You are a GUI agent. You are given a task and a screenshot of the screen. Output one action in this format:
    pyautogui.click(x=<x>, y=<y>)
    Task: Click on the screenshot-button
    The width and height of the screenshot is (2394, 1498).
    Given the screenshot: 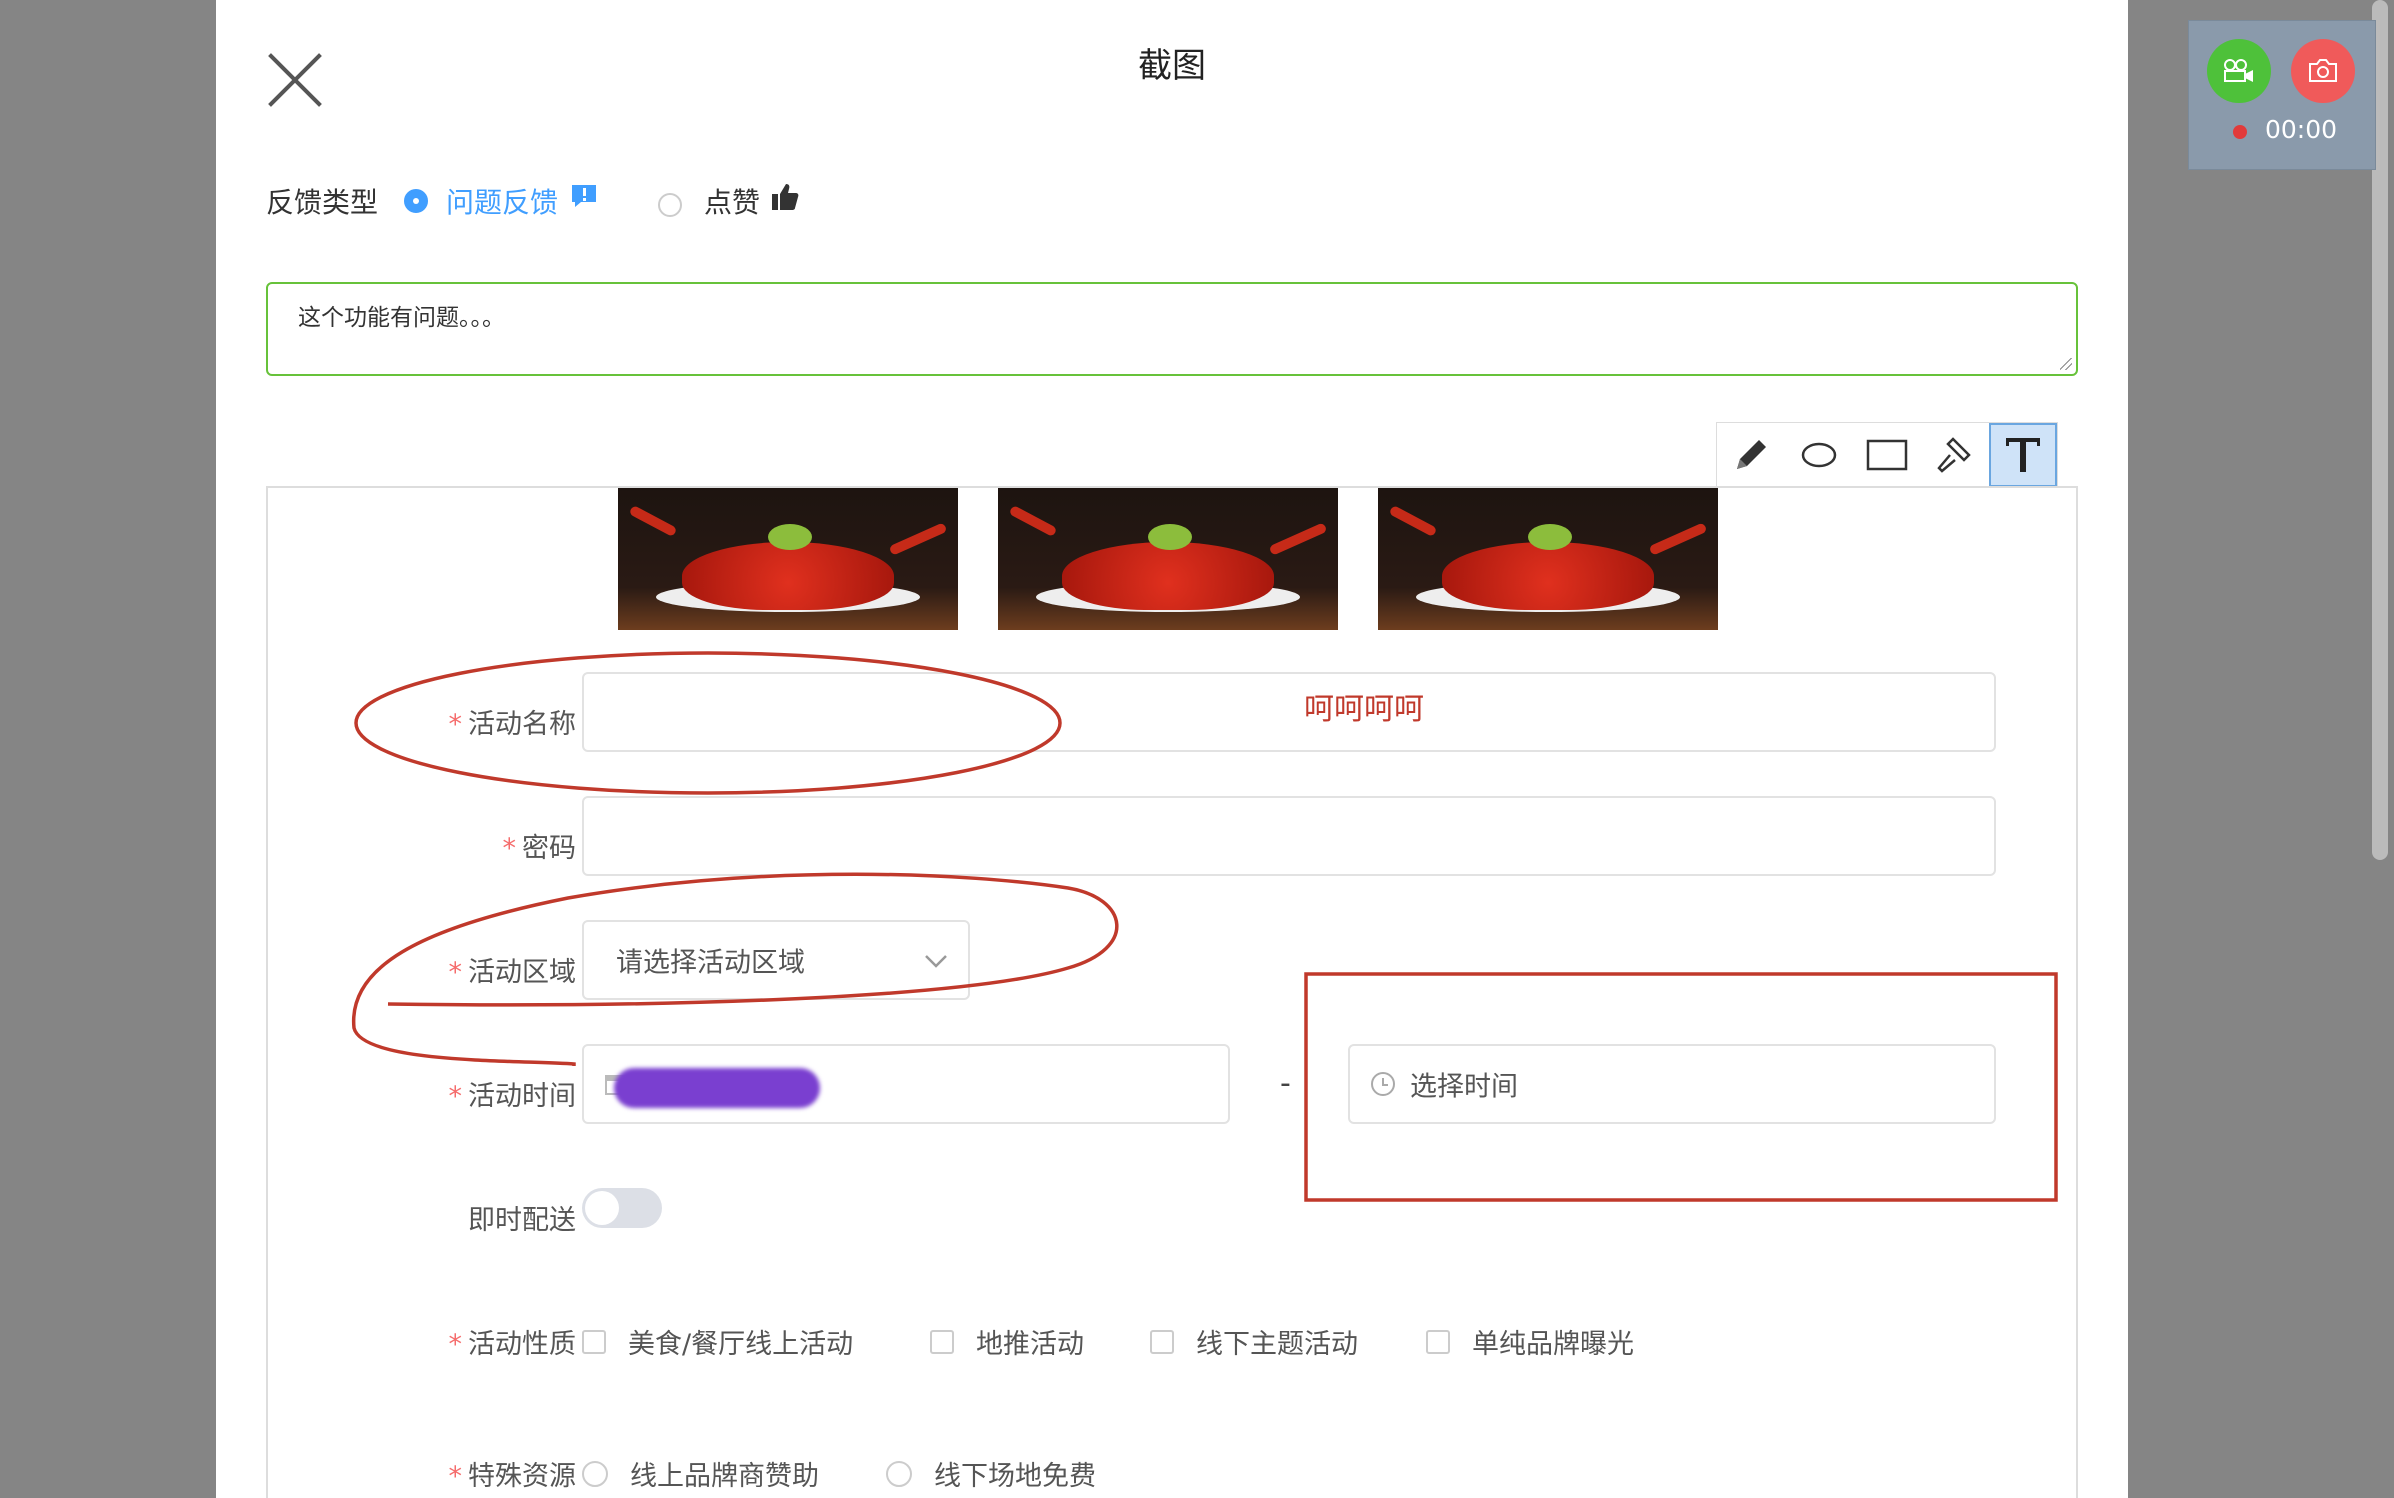 What is the action you would take?
    pyautogui.click(x=2323, y=71)
    